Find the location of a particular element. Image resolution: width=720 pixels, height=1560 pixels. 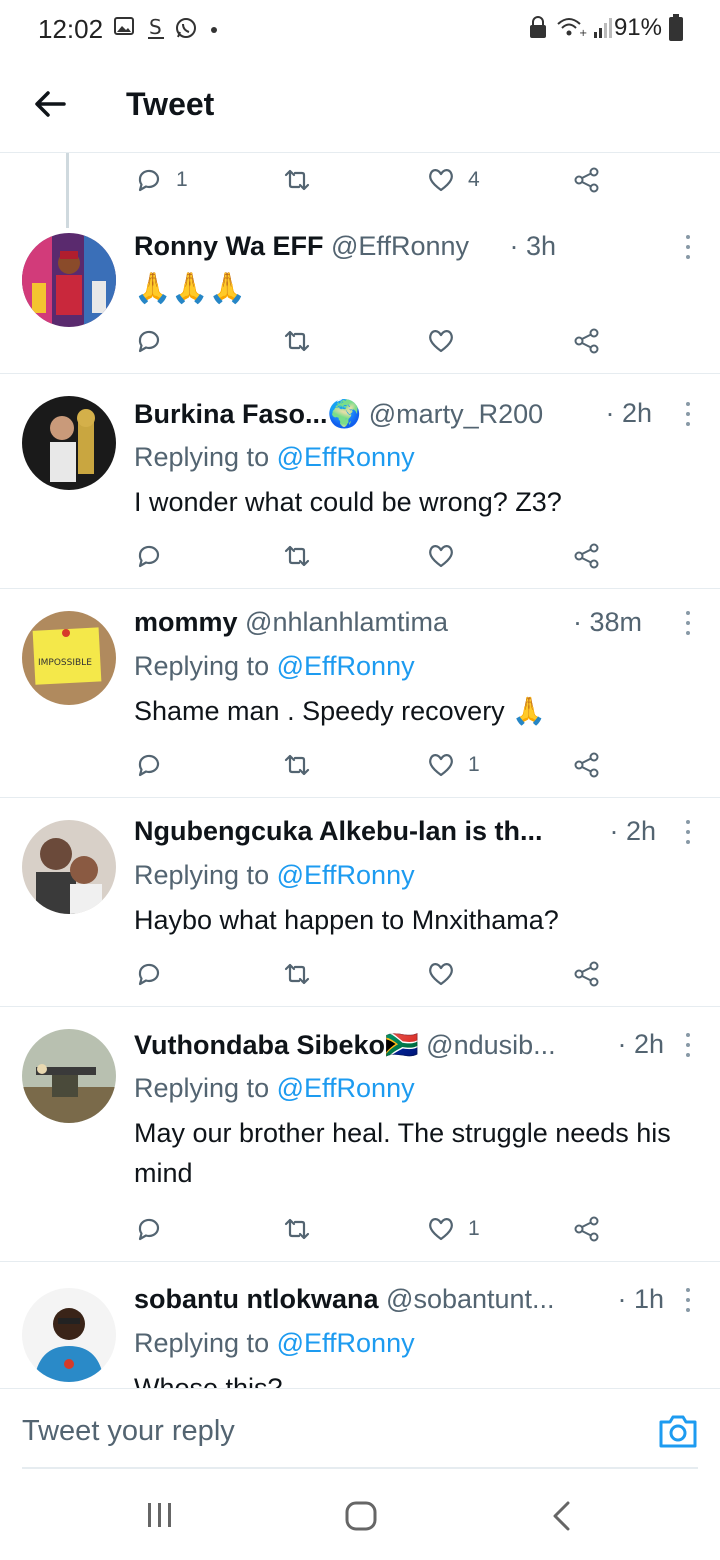

avatar: IMPOSSIBLE is located at coordinates (69, 658).